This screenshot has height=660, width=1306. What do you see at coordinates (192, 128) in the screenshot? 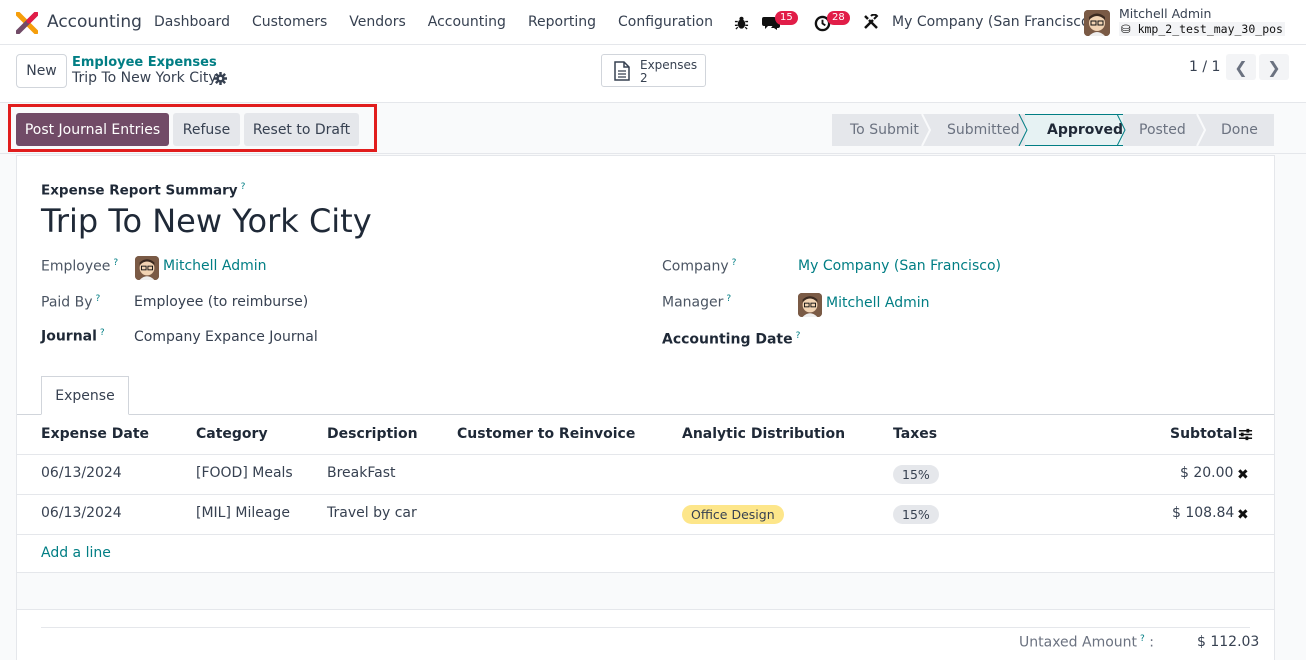
I see `highlight-box` at bounding box center [192, 128].